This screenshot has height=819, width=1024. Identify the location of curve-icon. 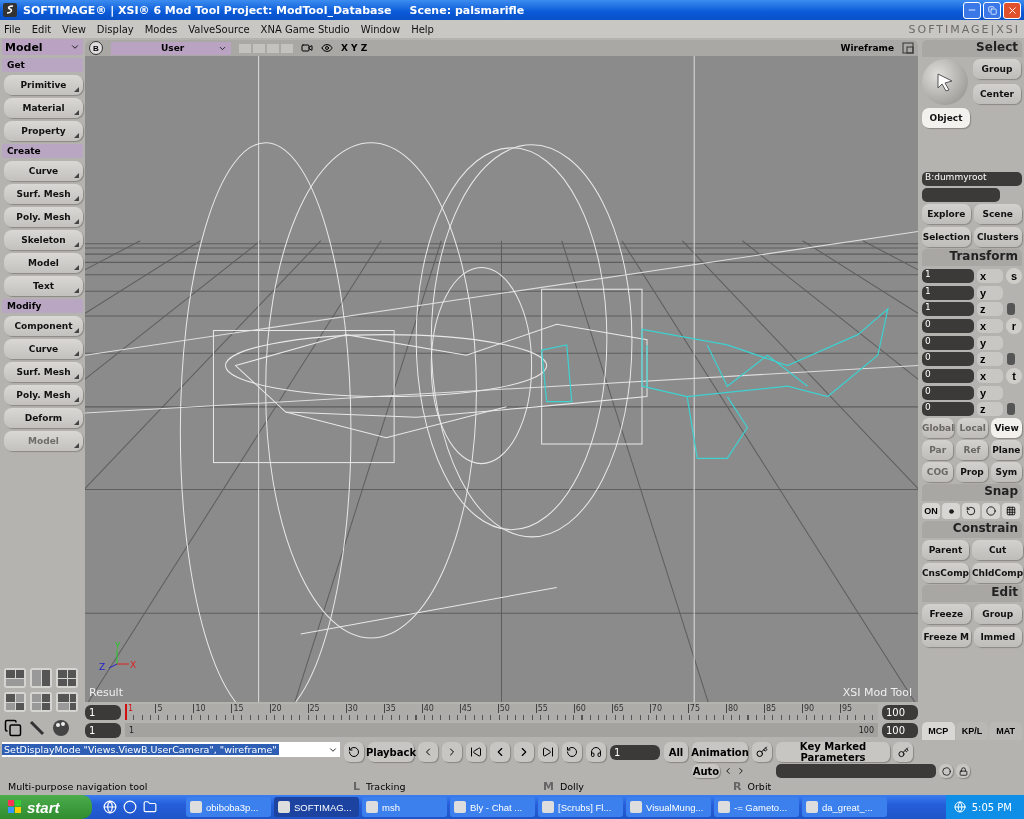
(971, 511).